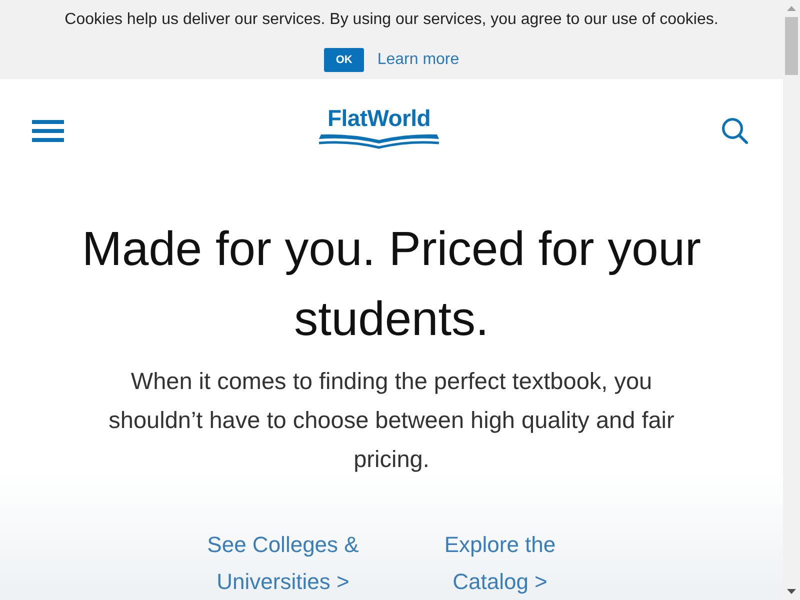 The width and height of the screenshot is (800, 600). What do you see at coordinates (418, 60) in the screenshot?
I see `learn-more-link: Learn more` at bounding box center [418, 60].